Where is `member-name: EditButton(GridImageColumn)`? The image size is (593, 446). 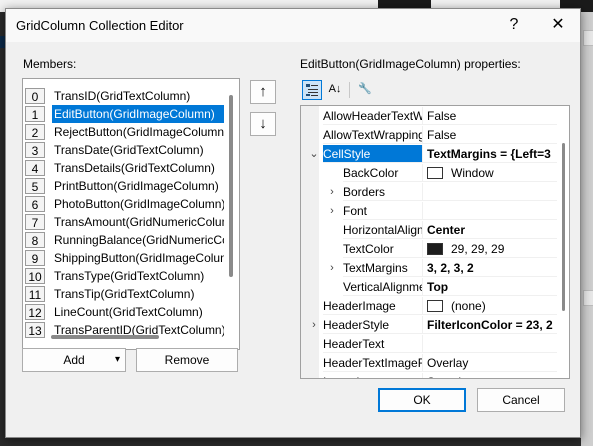 member-name: EditButton(GridImageColumn) is located at coordinates (138, 114).